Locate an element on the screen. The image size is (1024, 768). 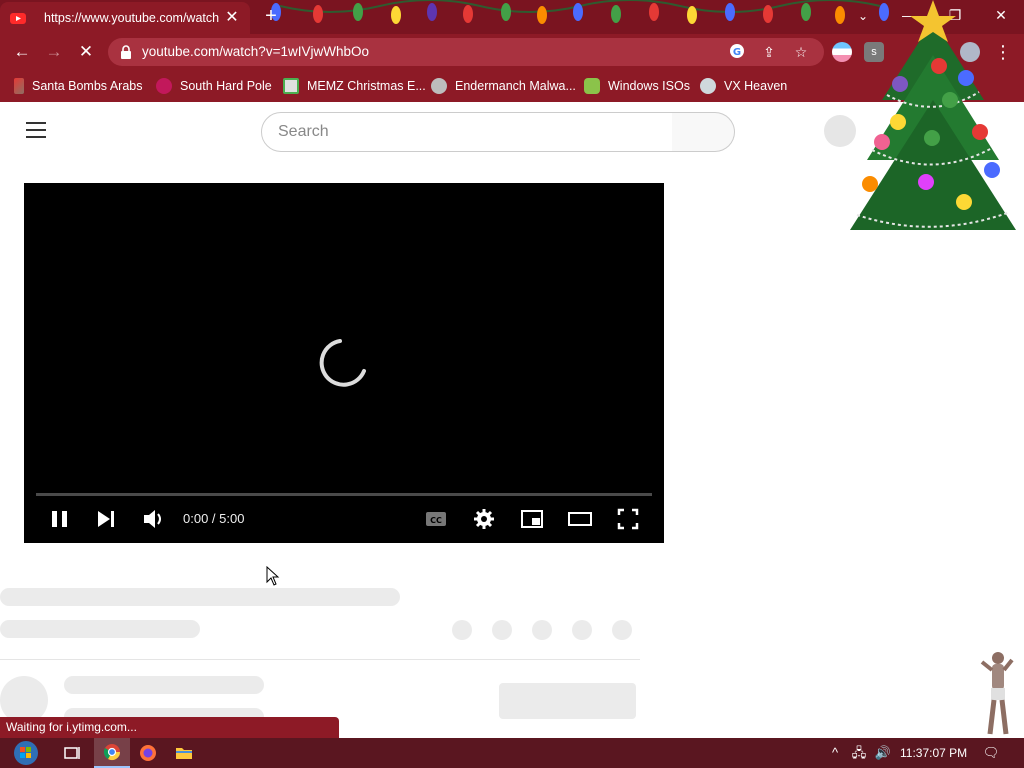
bookmark-item: South Hard Pole is located at coordinates (214, 86).